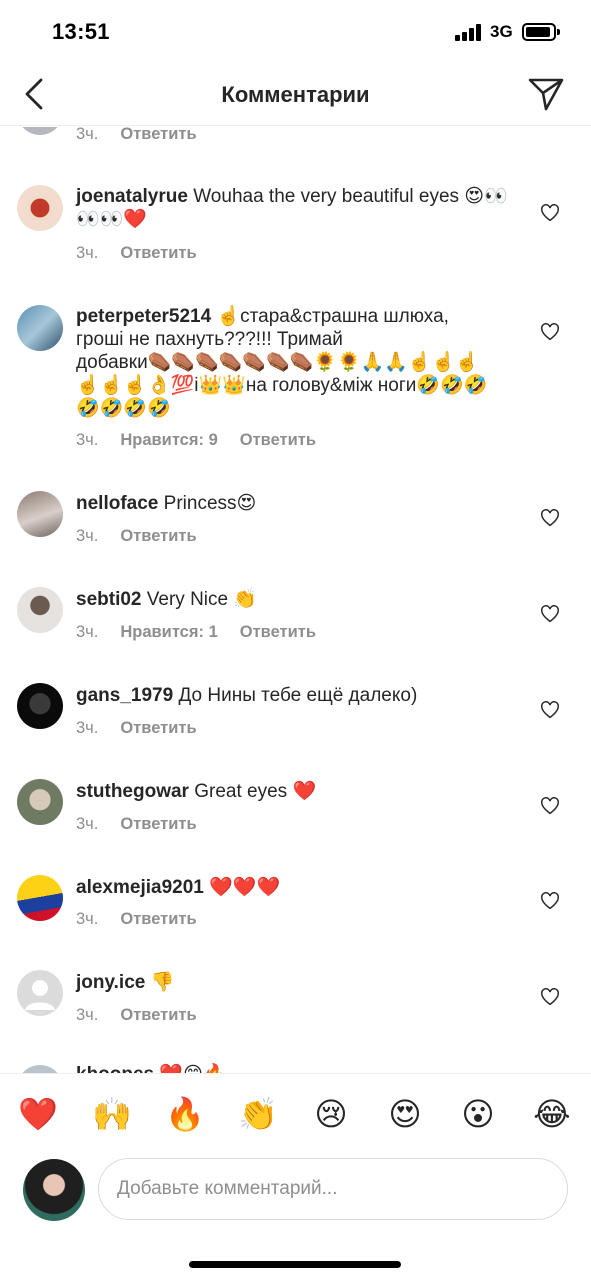 This screenshot has height=1280, width=591. Describe the element at coordinates (245, 887) in the screenshot. I see `comment-body: ❤️❤️❤️` at that location.